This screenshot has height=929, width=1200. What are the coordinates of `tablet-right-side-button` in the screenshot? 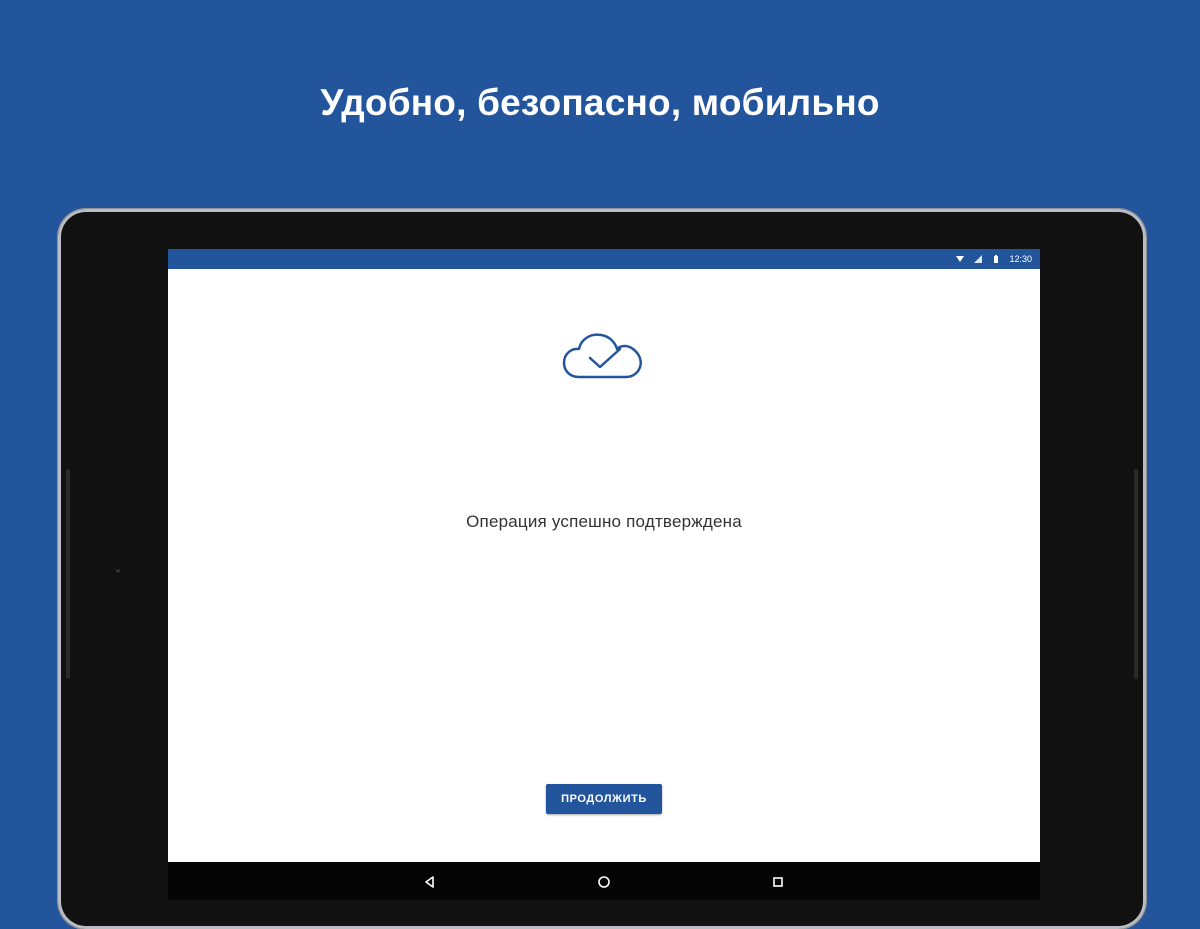 It's located at (1136, 574).